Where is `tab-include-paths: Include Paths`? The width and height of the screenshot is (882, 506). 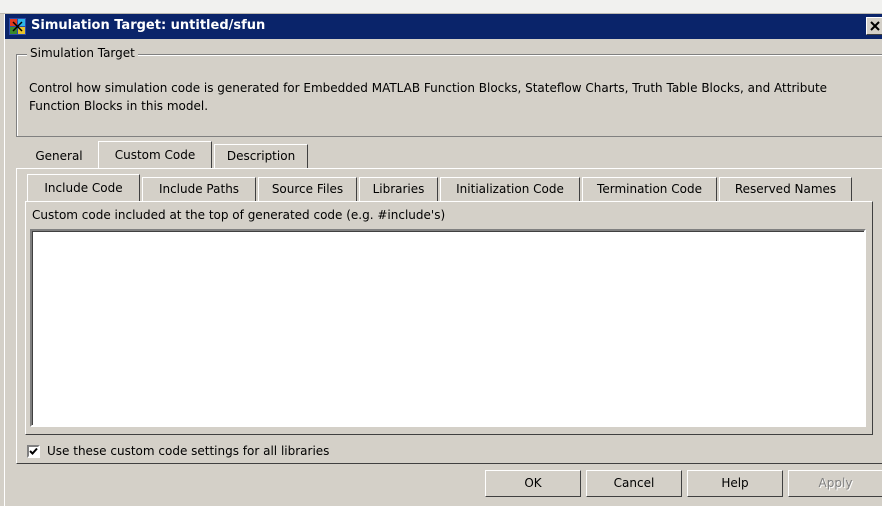
tab-include-paths: Include Paths is located at coordinates (199, 189).